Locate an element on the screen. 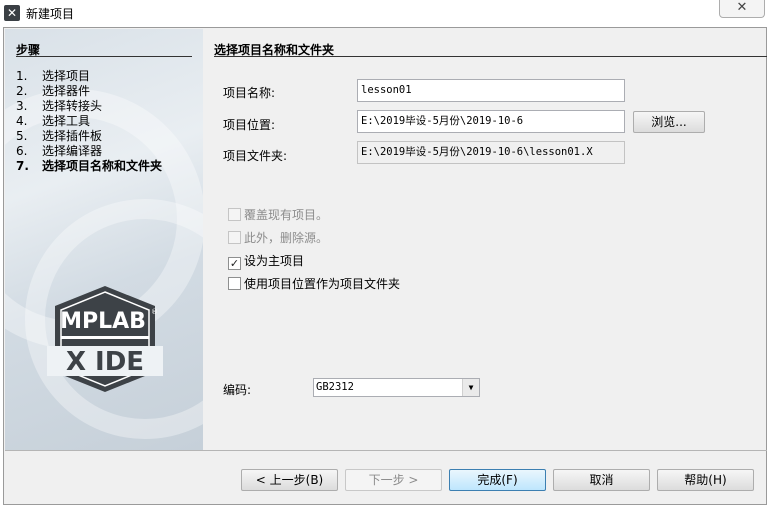  encoding-label: 编码: is located at coordinates (237, 390).